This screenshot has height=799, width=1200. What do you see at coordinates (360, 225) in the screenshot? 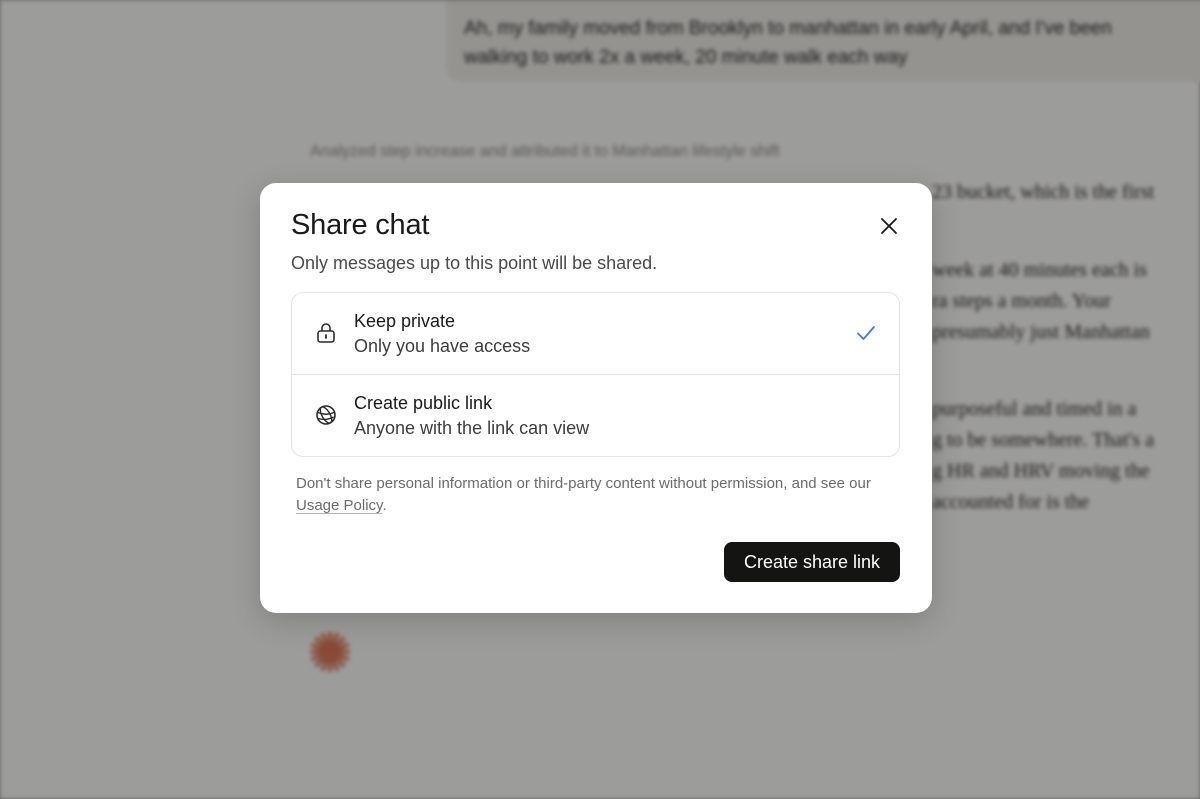
I see `dialog-title: Share chat` at bounding box center [360, 225].